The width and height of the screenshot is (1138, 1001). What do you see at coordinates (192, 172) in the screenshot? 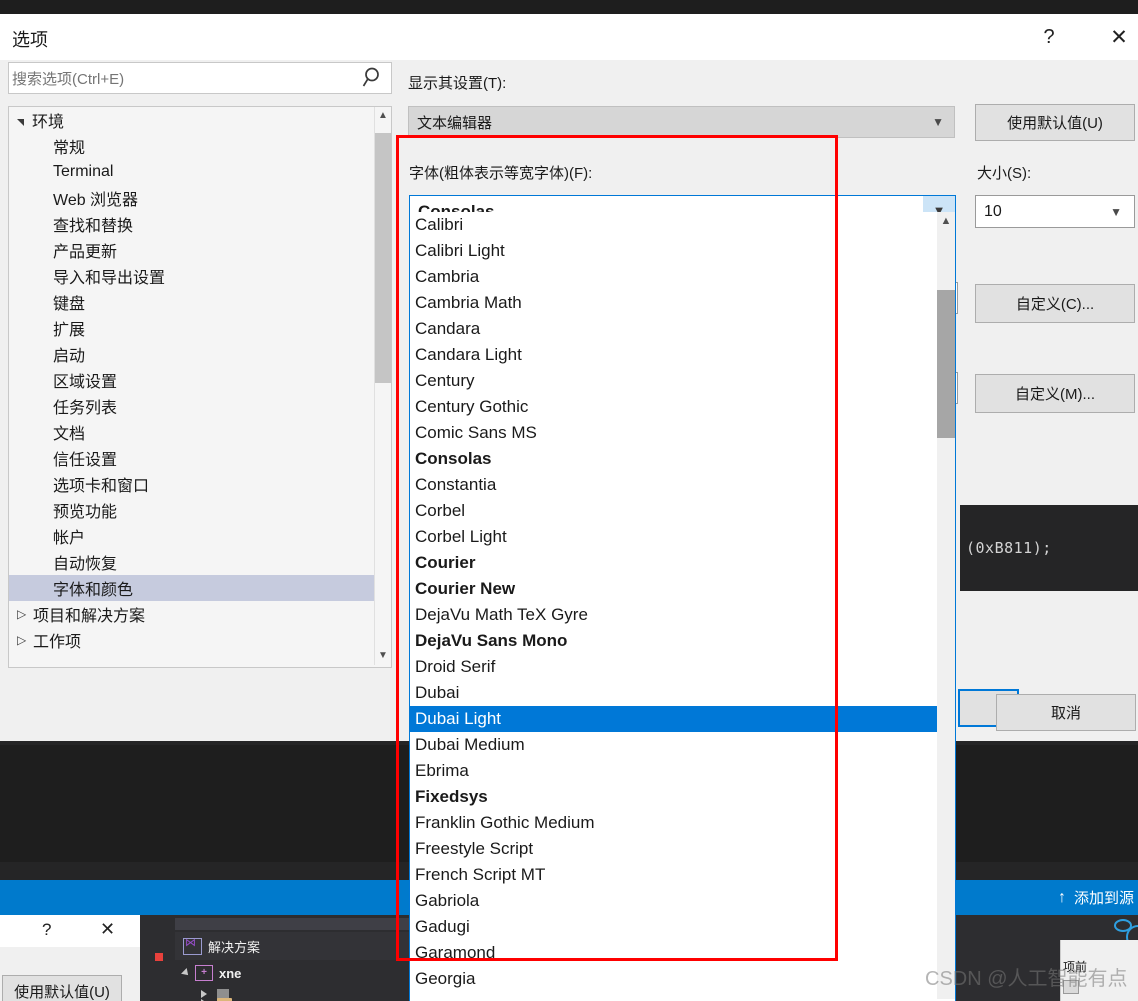
I see `tree-item-2: Terminal` at bounding box center [192, 172].